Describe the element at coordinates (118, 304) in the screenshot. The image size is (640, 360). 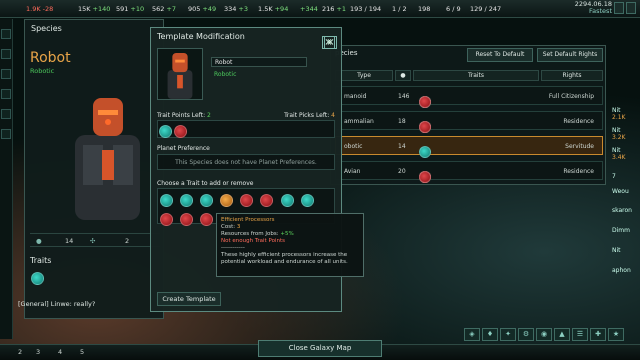
I see `chat-line: [General] Linwe: really?` at that location.